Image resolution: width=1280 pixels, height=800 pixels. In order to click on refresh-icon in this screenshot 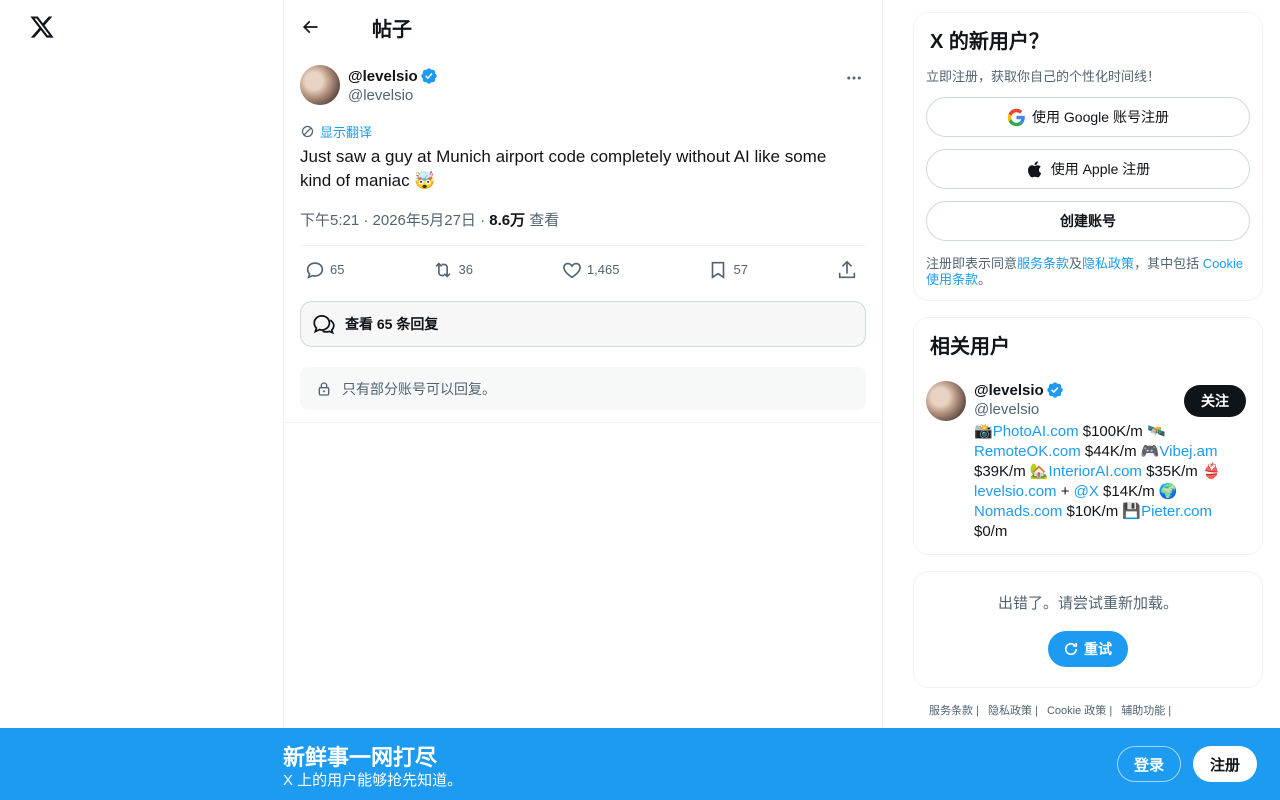, I will do `click(1071, 649)`.